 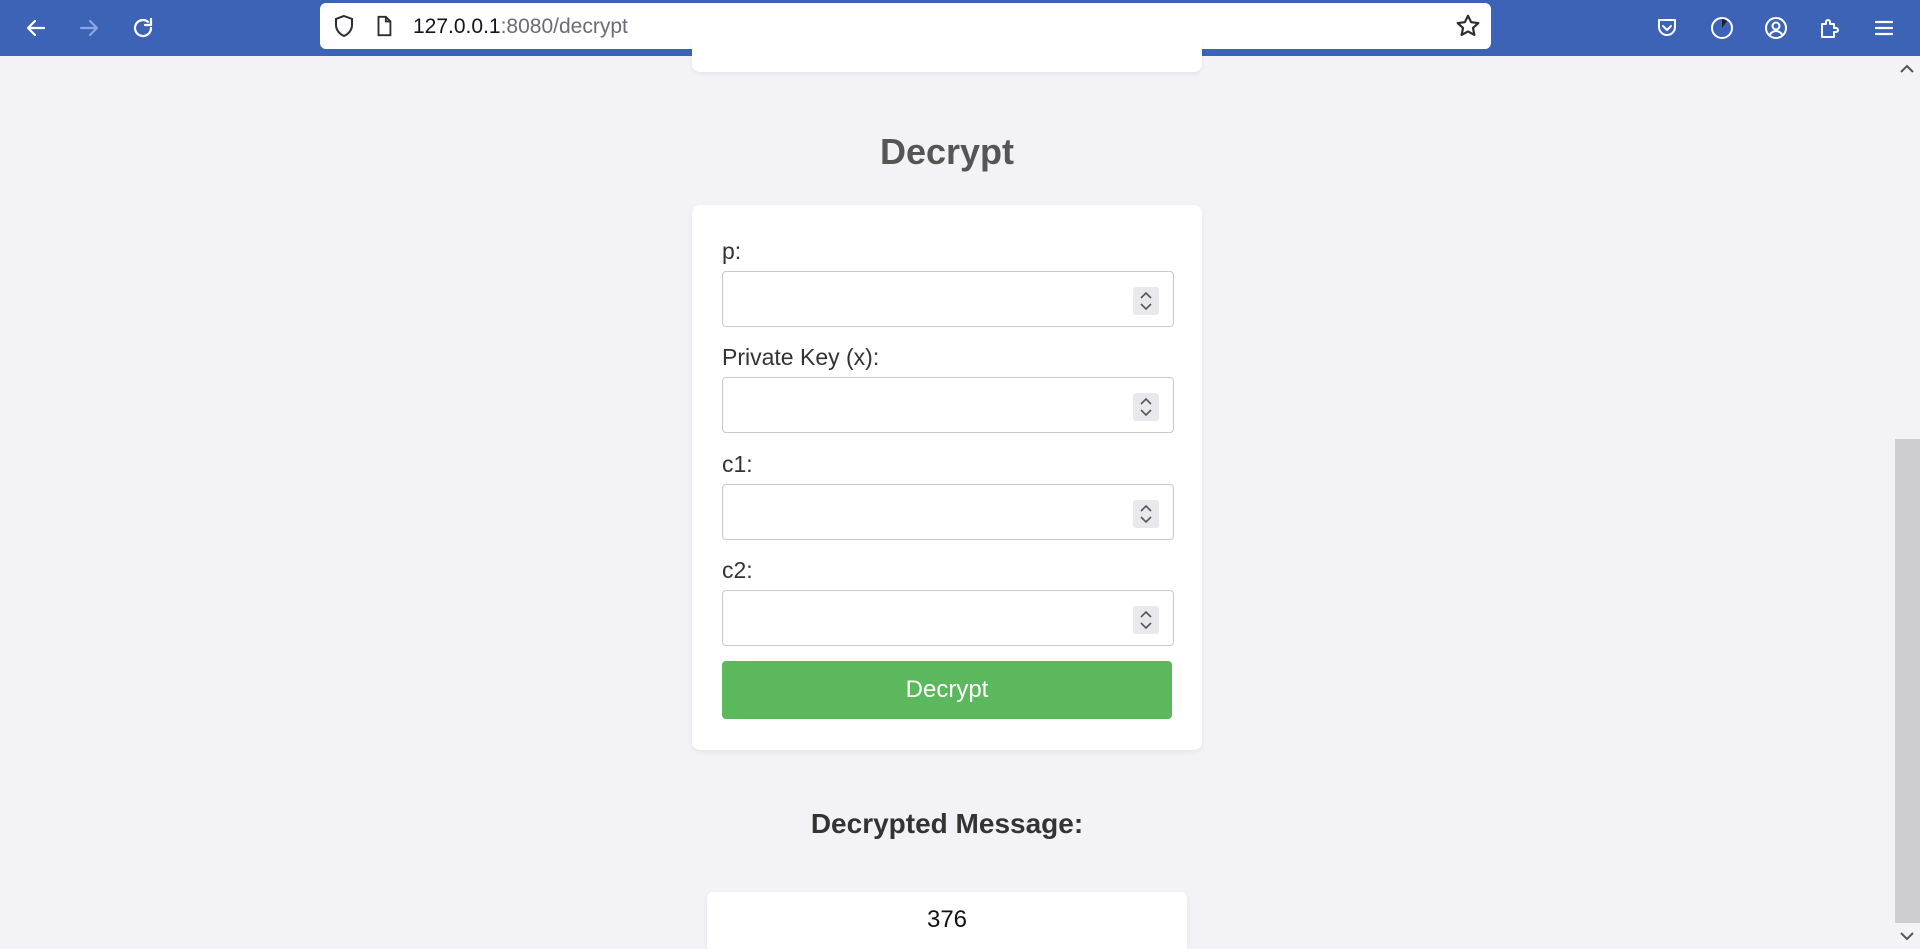 What do you see at coordinates (1830, 28) in the screenshot?
I see `extensions-icon` at bounding box center [1830, 28].